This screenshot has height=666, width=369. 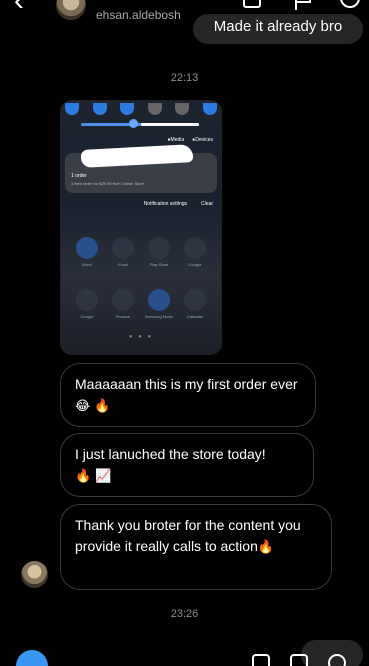 I want to click on sound-icon, so click(x=99, y=109).